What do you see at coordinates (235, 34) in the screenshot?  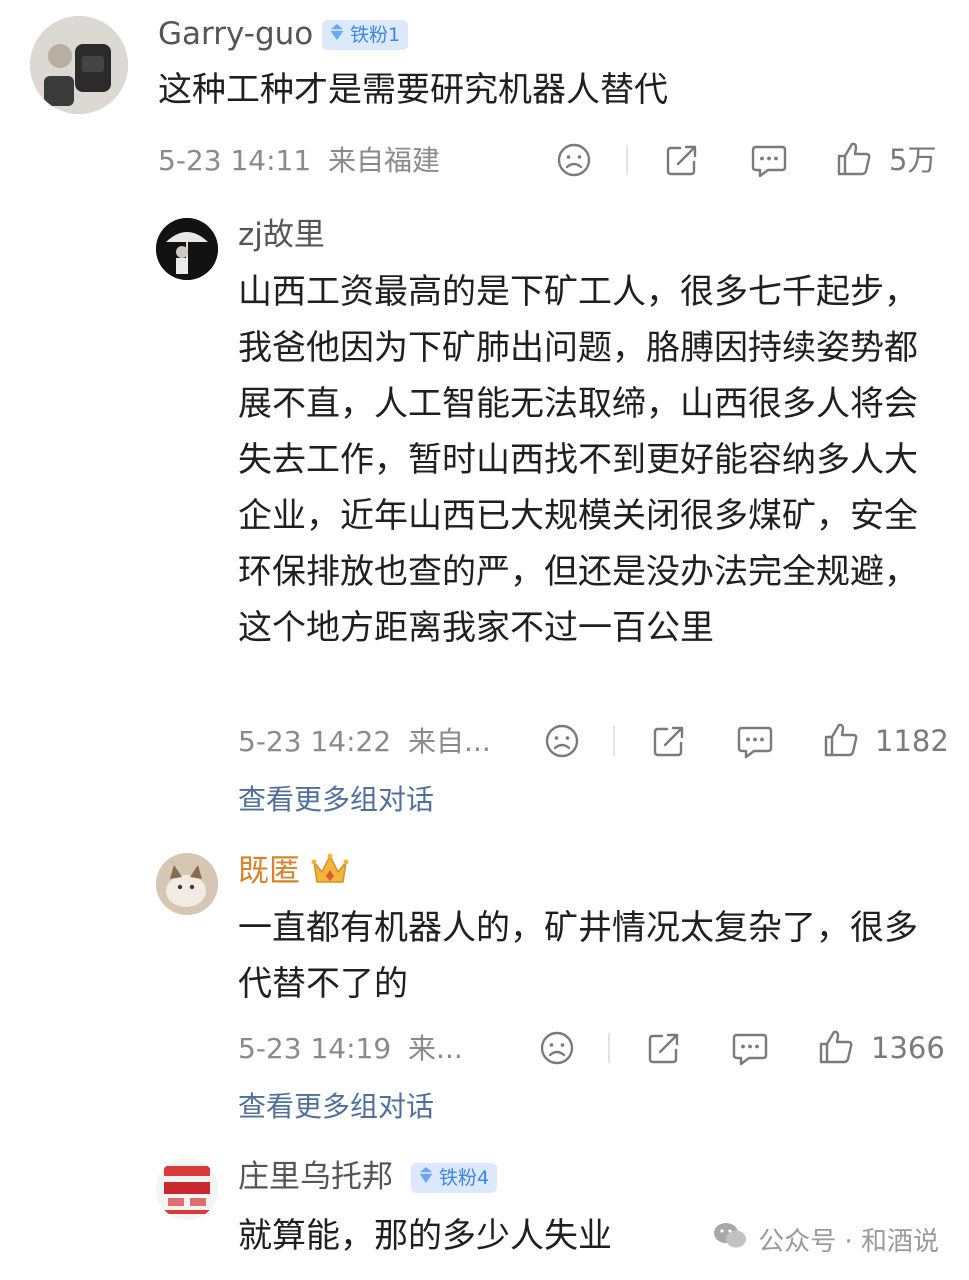 I see `username: Garry-guo` at bounding box center [235, 34].